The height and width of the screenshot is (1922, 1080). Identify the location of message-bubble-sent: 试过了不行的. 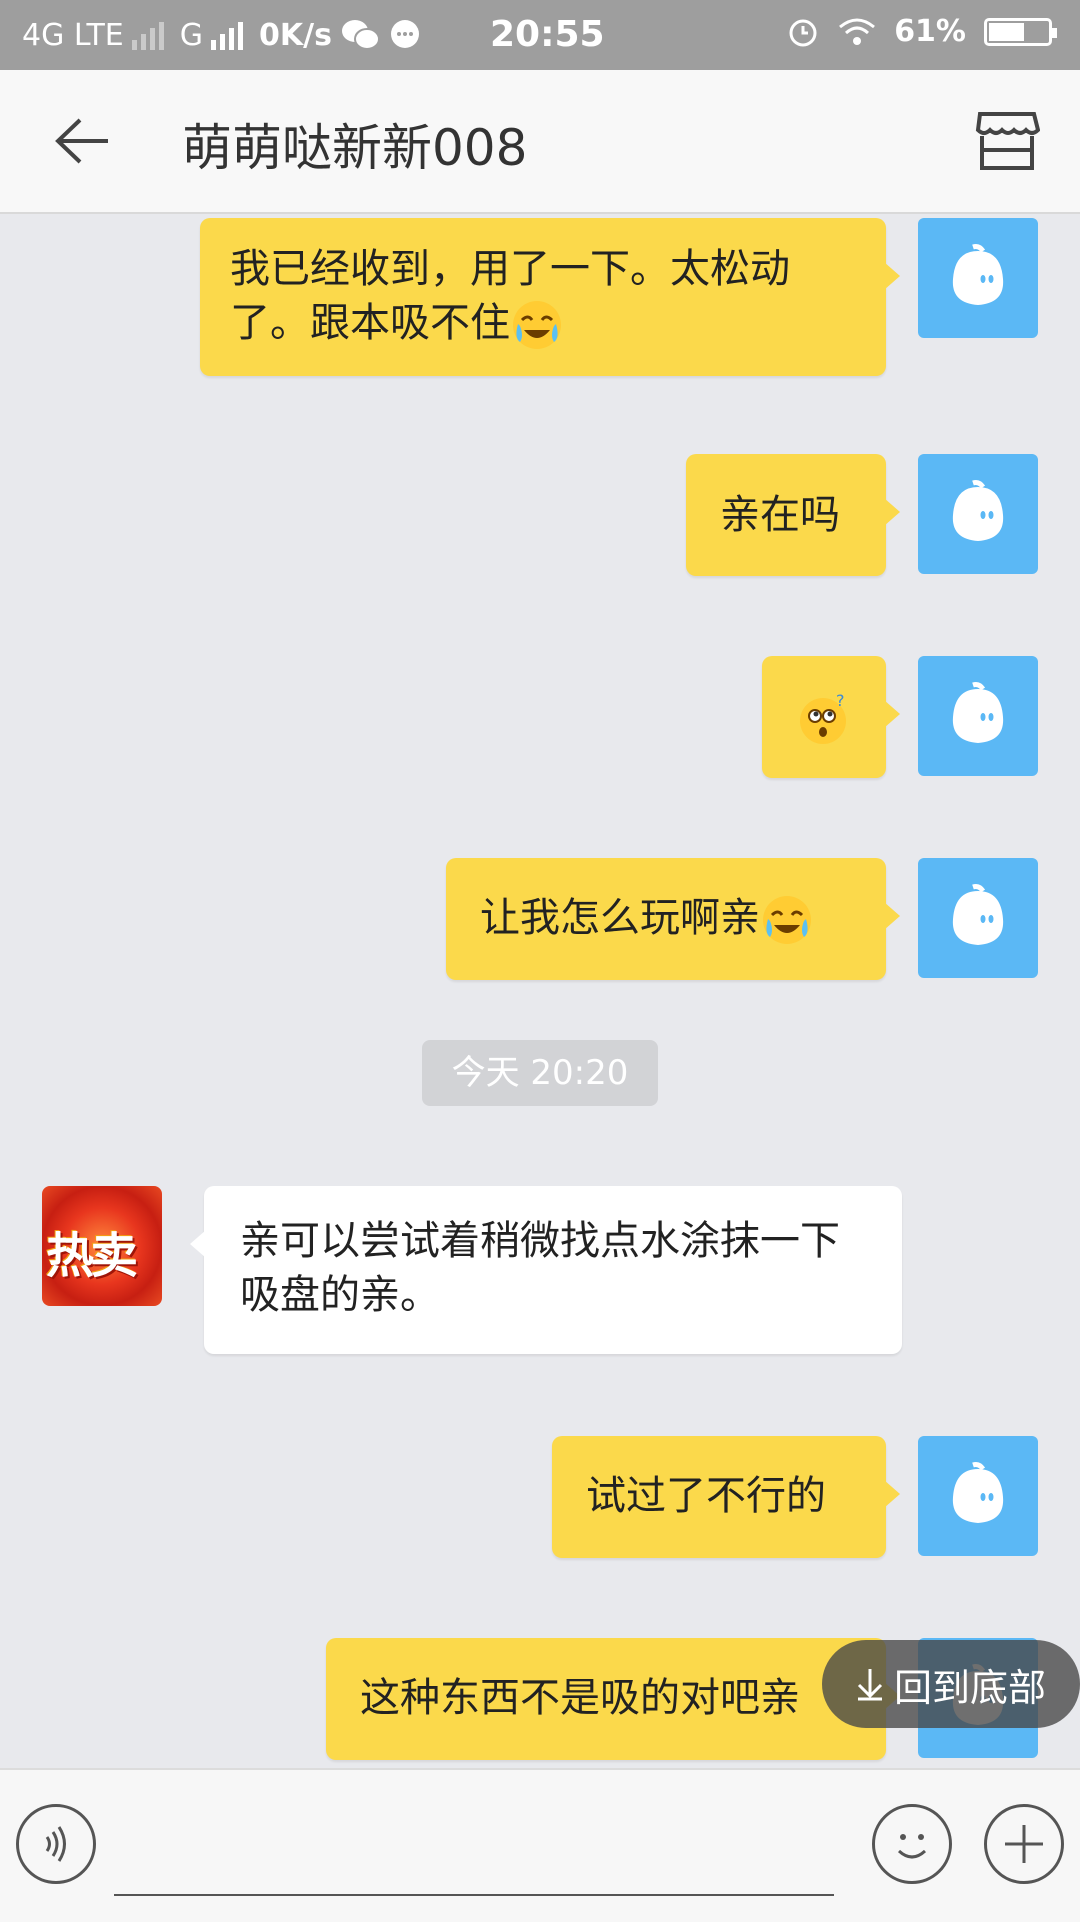
(726, 1497).